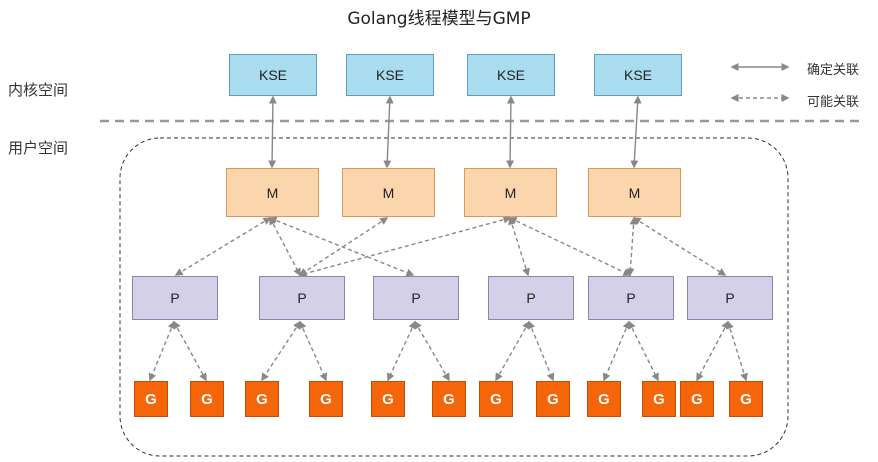  What do you see at coordinates (262, 399) in the screenshot?
I see `g-box-3: G` at bounding box center [262, 399].